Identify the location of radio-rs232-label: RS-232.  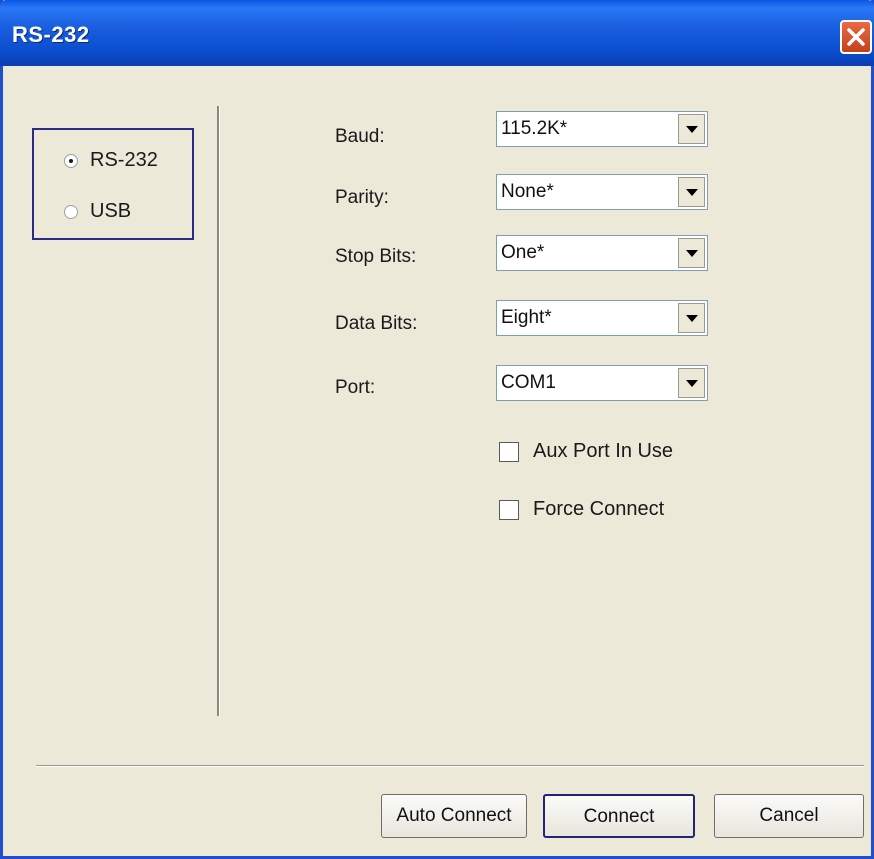
(124, 160).